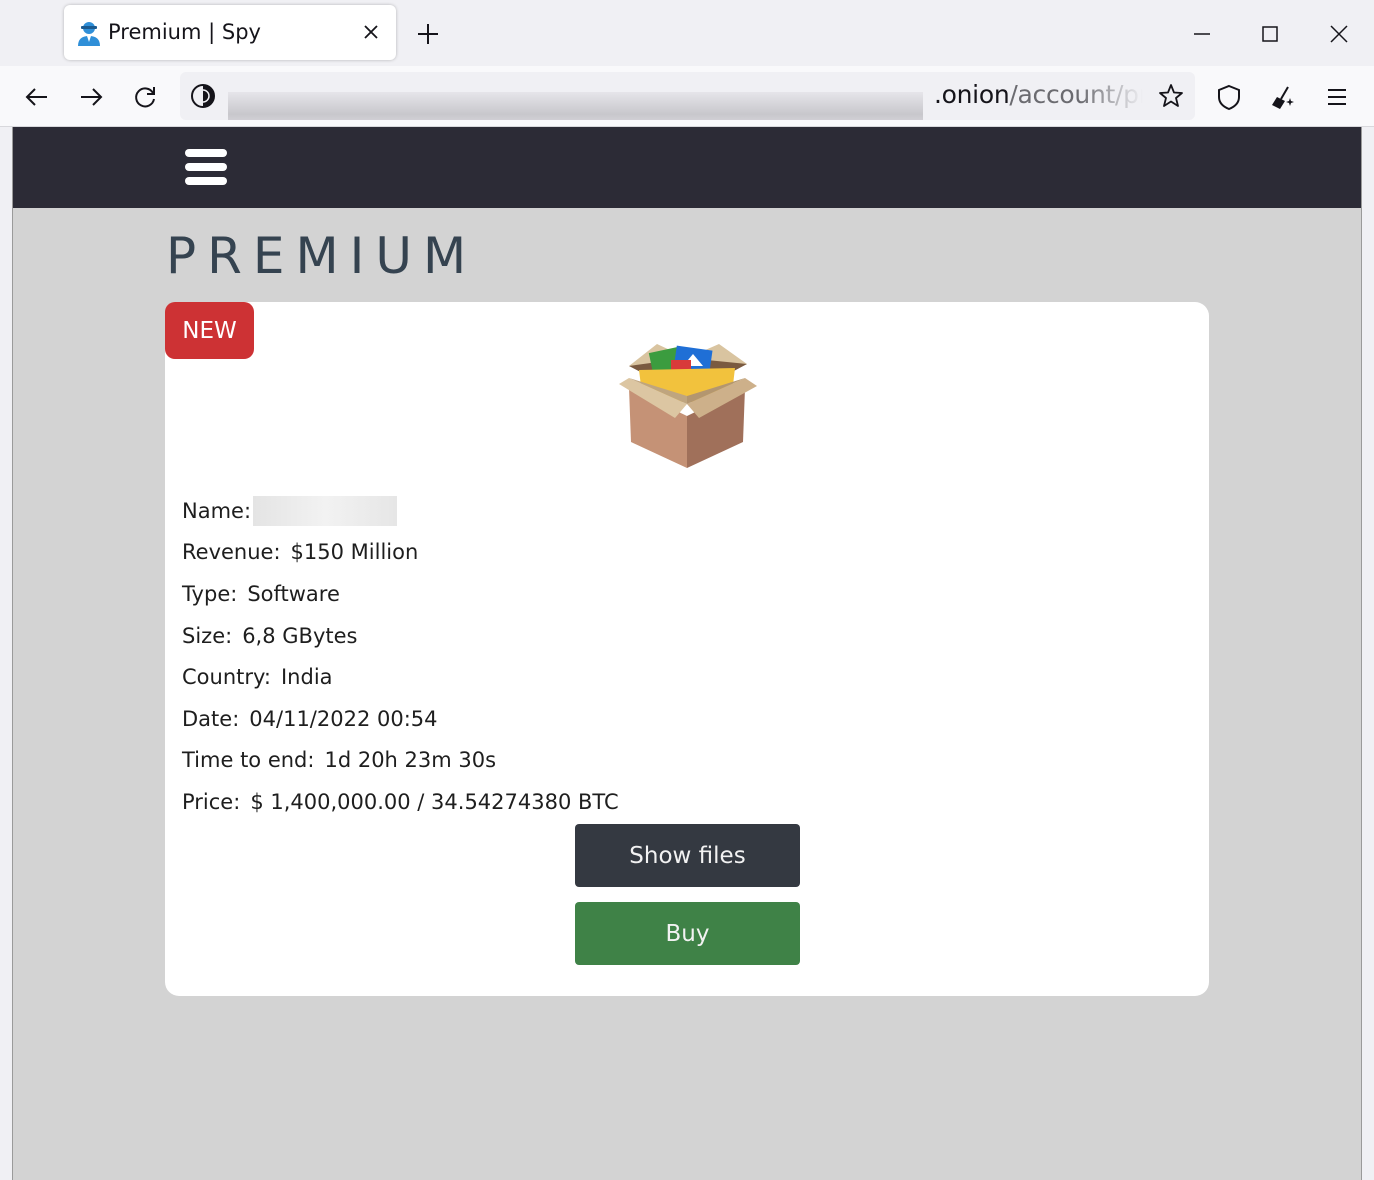  I want to click on new-badge: NEW, so click(209, 330).